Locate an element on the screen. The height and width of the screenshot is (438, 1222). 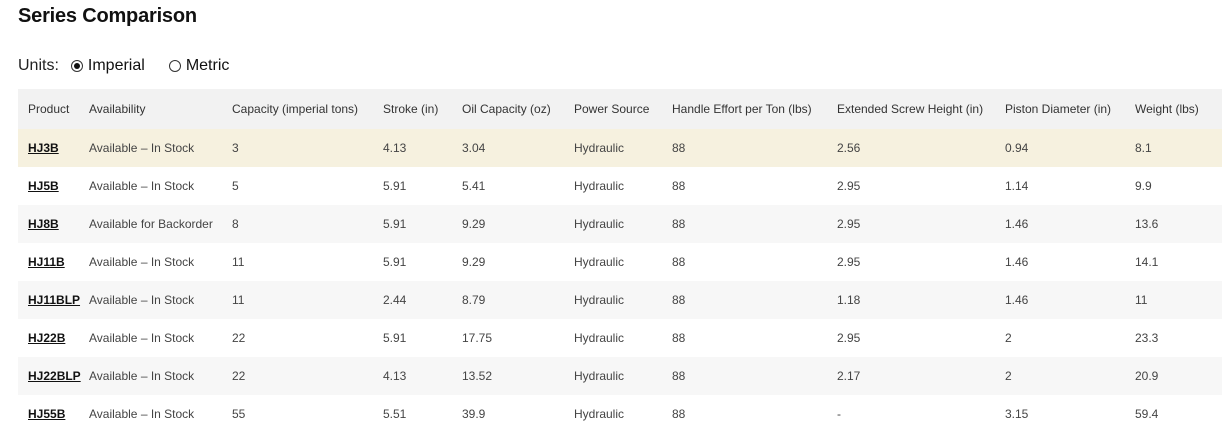
cell-product: HJ5B is located at coordinates (53, 186).